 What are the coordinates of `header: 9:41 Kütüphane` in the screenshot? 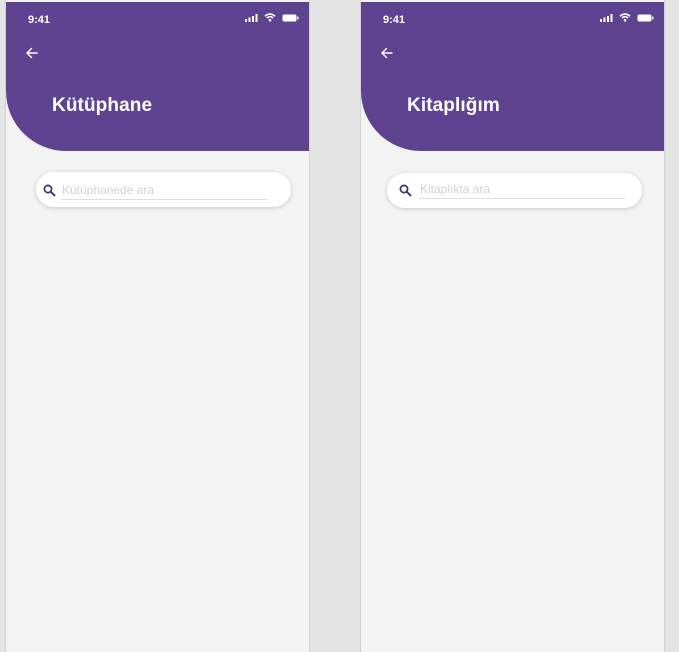 It's located at (157, 76).